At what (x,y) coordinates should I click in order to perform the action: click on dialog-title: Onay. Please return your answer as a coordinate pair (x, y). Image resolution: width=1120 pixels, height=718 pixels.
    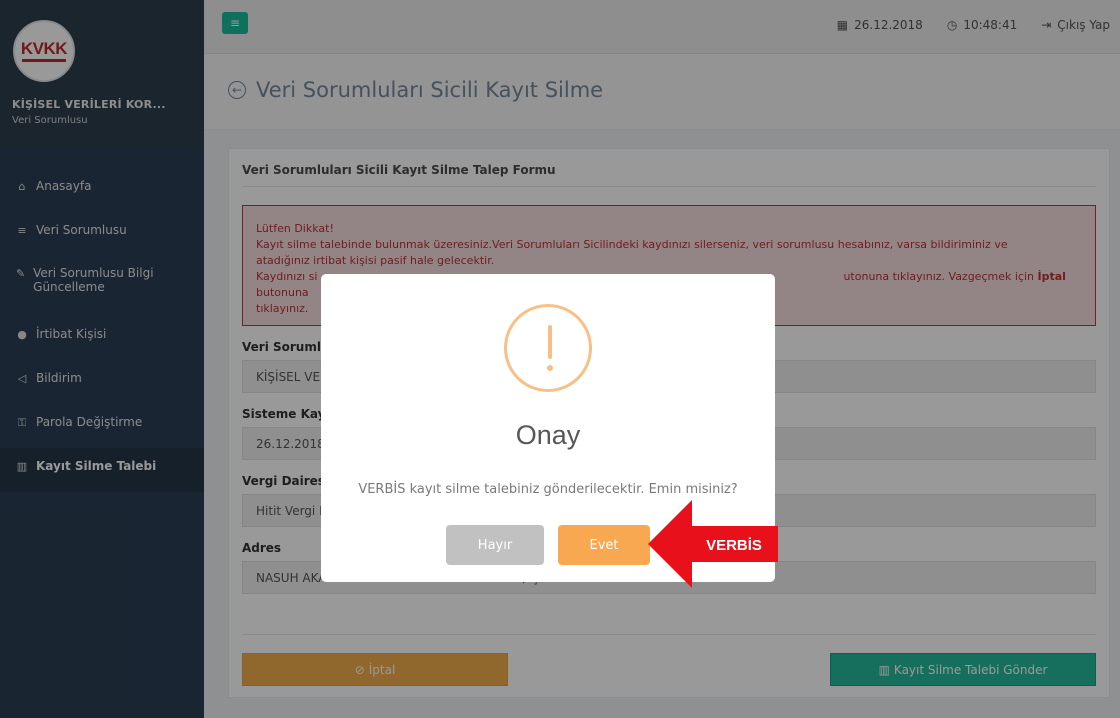
    Looking at the image, I should click on (548, 435).